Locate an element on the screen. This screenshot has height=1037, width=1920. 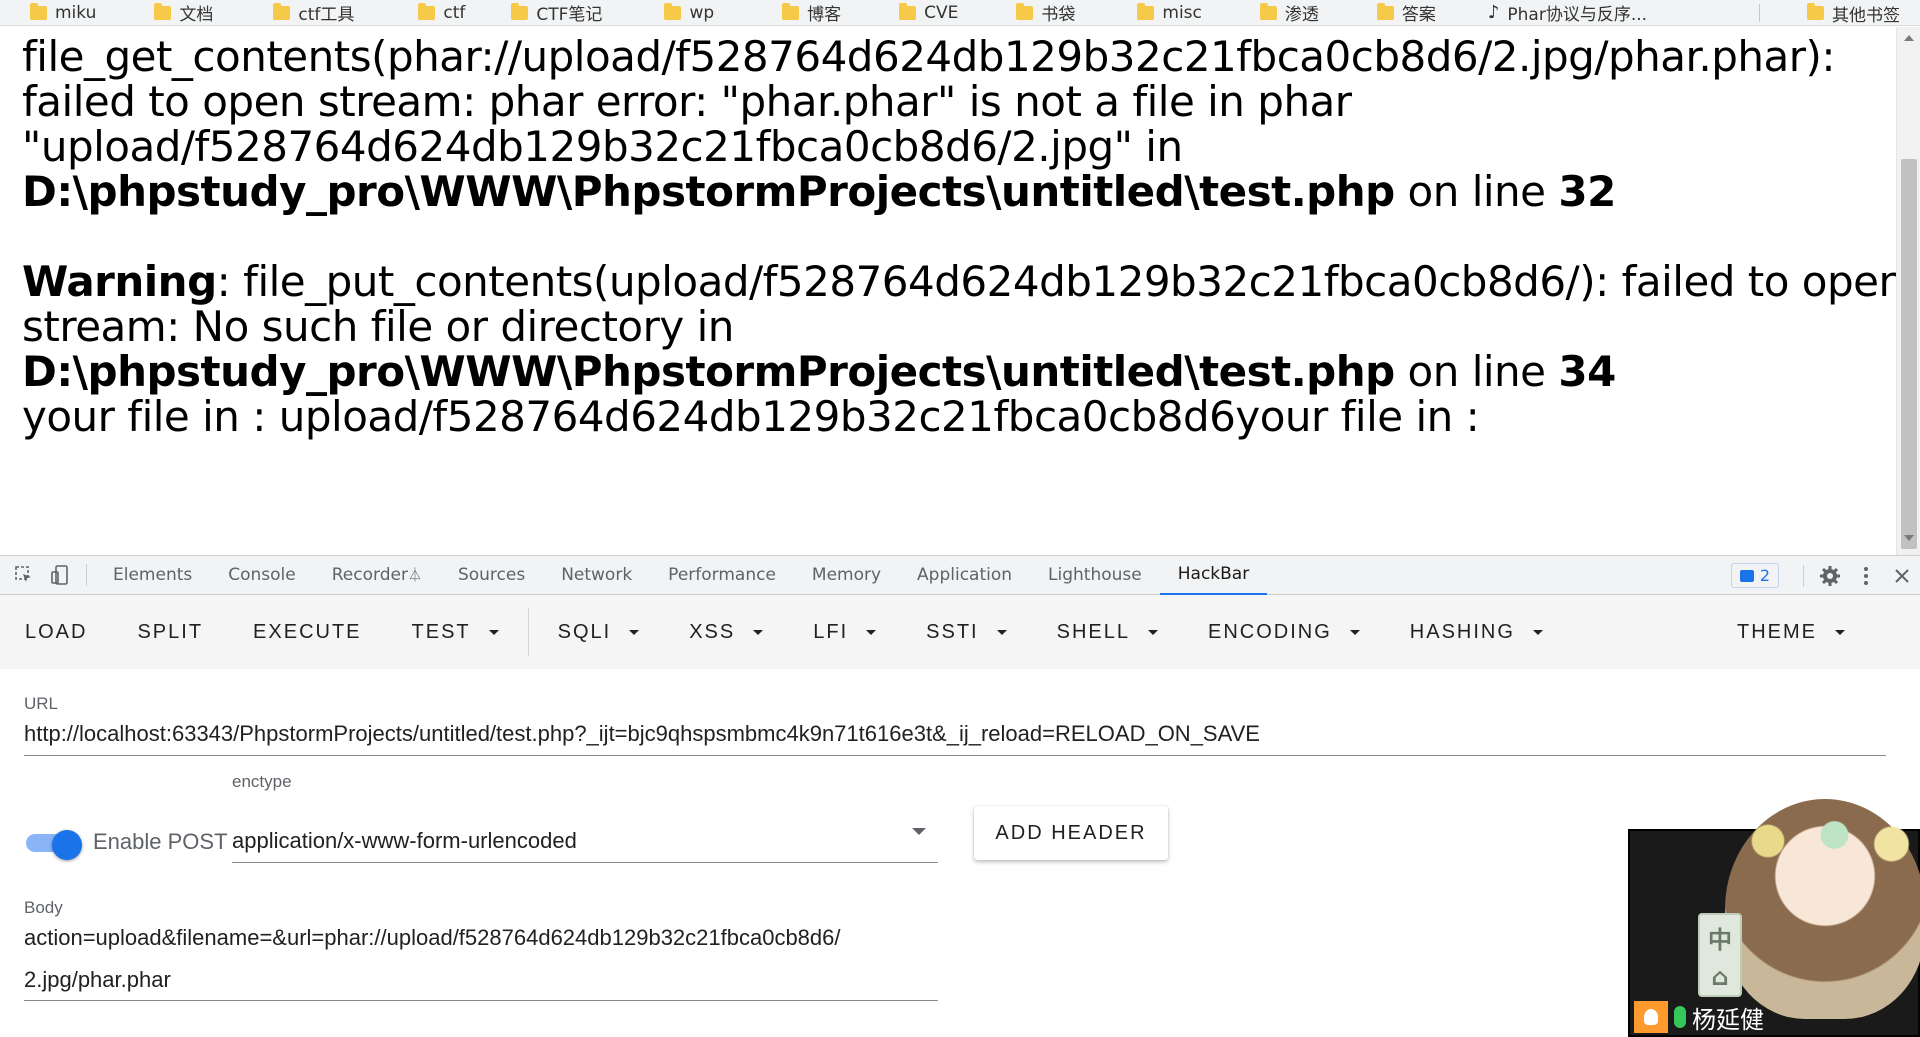
tab-label: Network is located at coordinates (597, 575).